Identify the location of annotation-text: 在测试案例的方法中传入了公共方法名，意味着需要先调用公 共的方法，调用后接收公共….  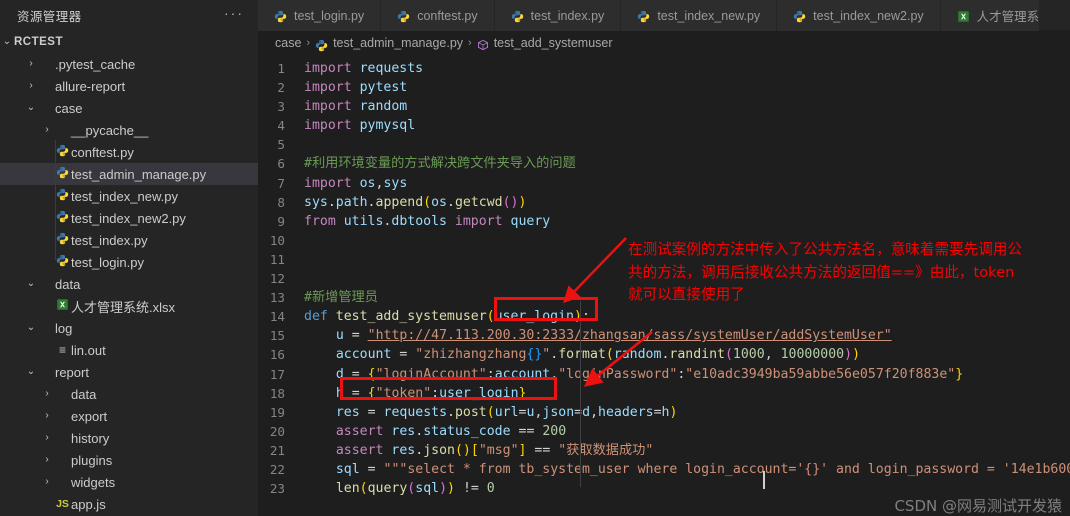
(849, 273).